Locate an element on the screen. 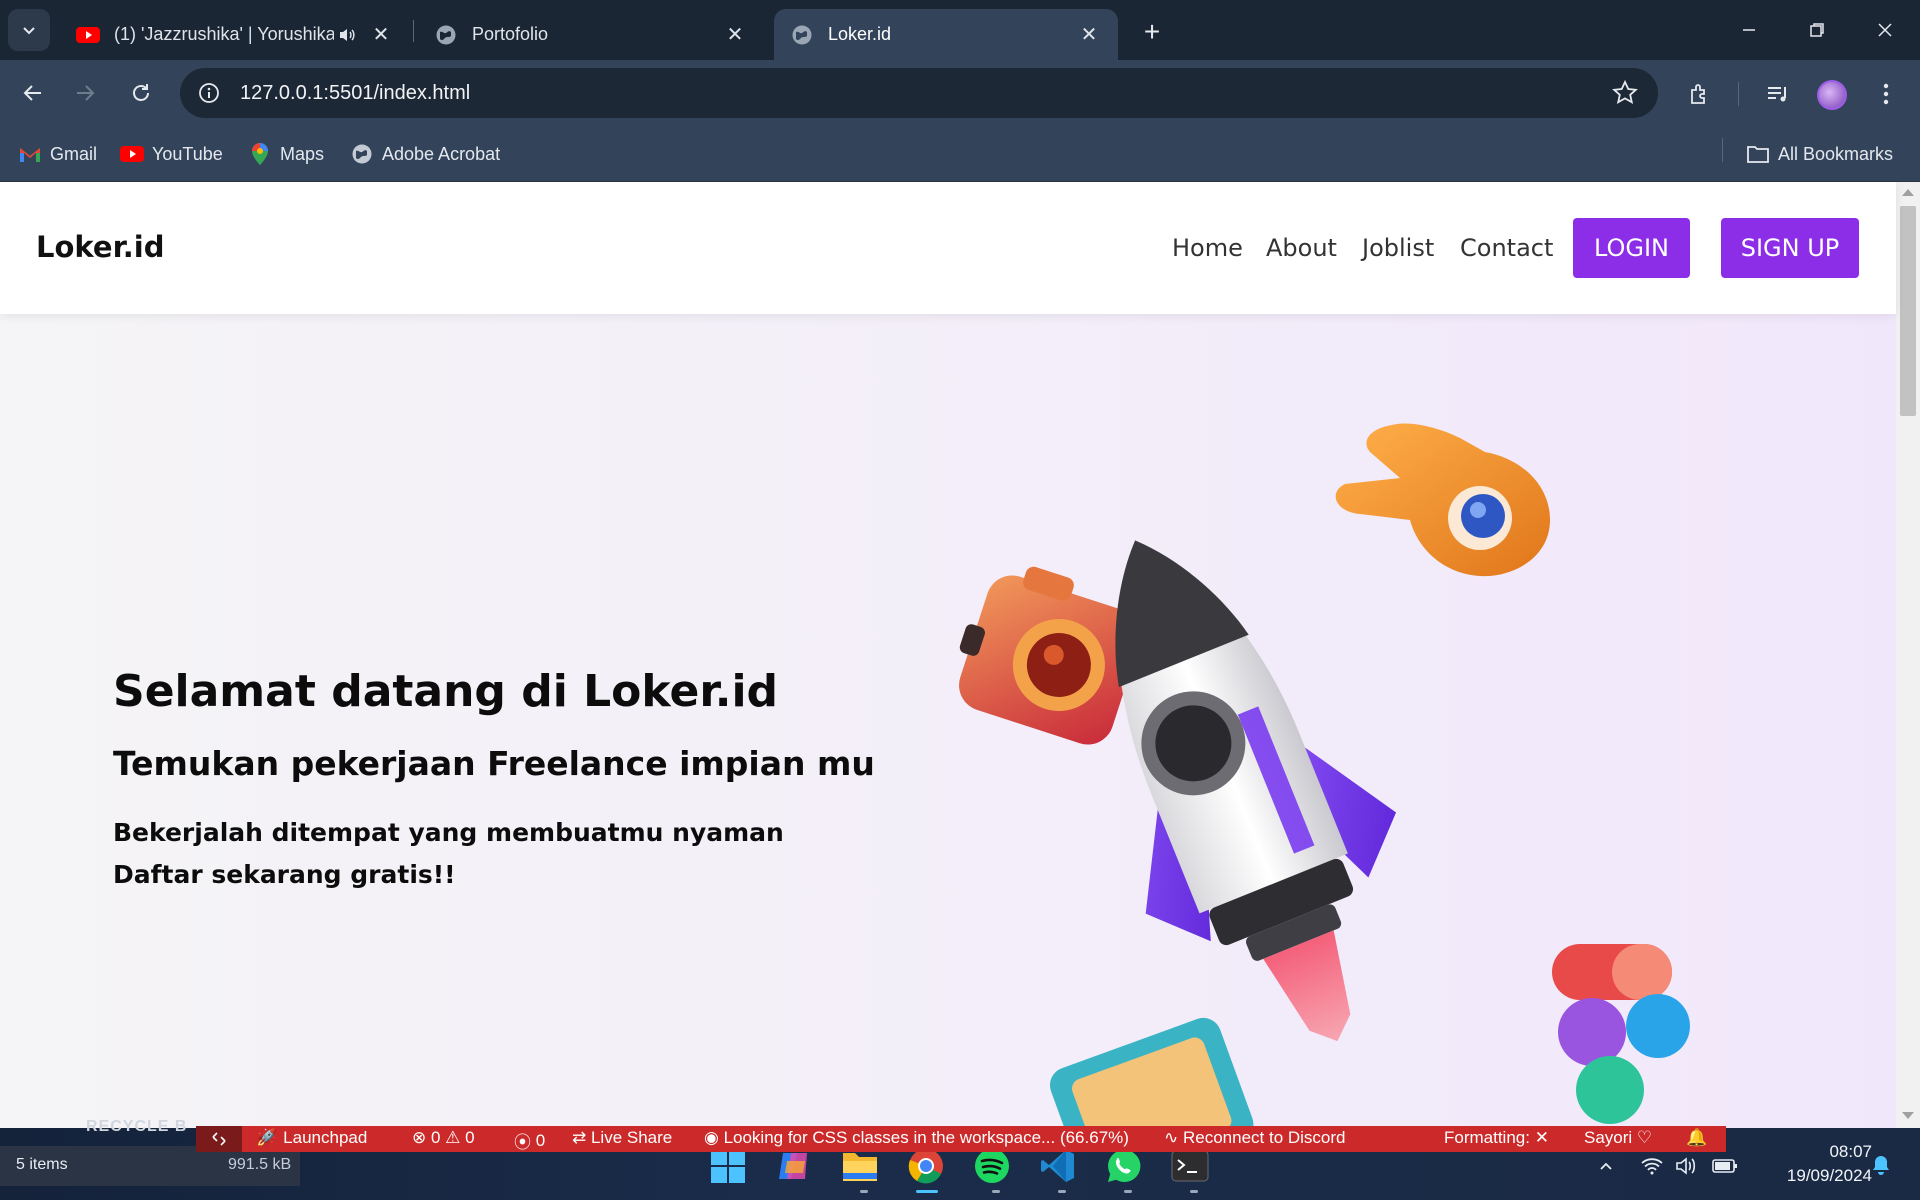 The width and height of the screenshot is (1920, 1200). formatting-item: Formatting: ✕ is located at coordinates (1496, 1138).